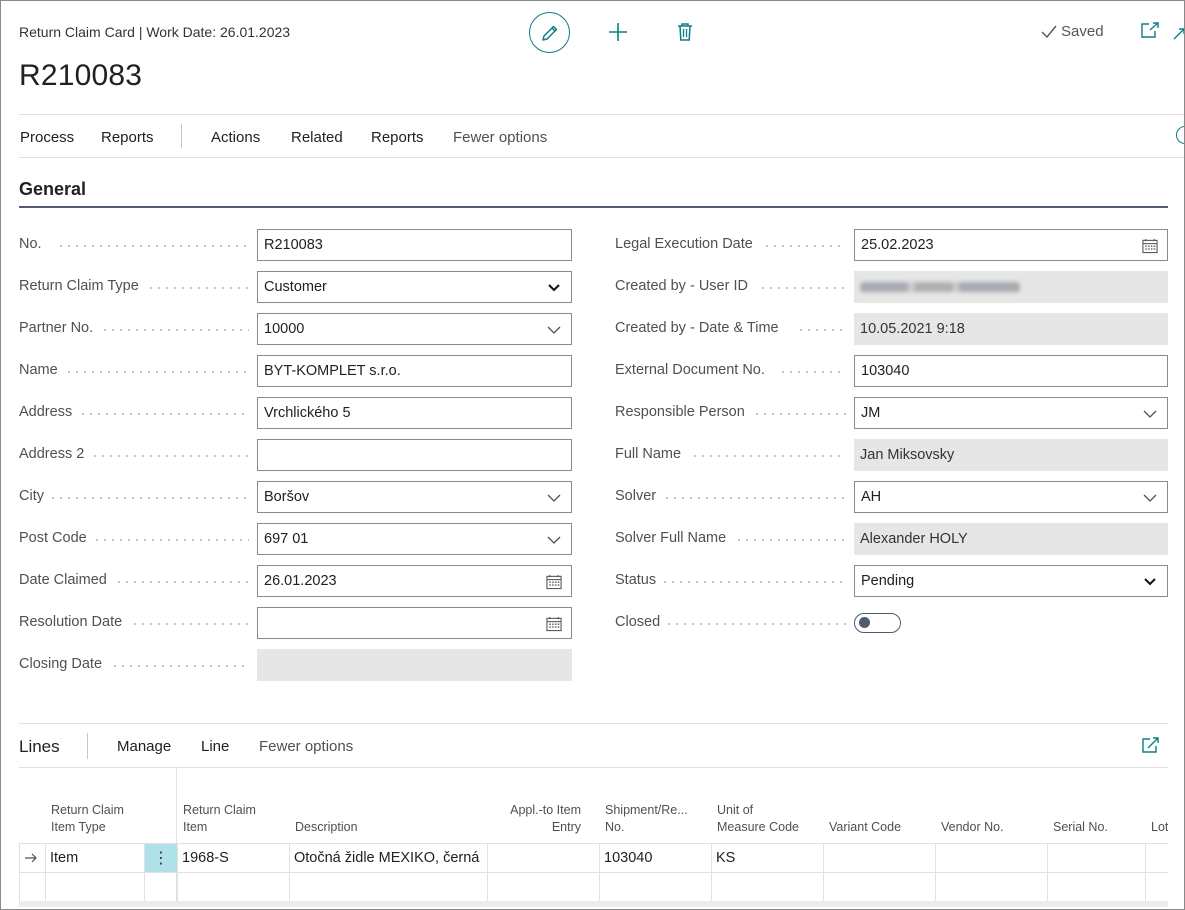  I want to click on lines-action-fewer-options: Fewer options, so click(306, 746).